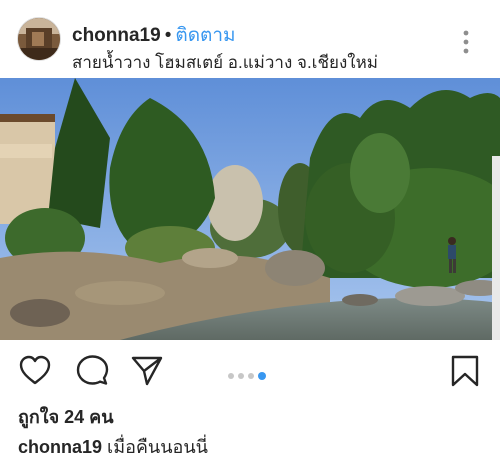 The image size is (500, 462). What do you see at coordinates (92, 371) in the screenshot?
I see `comment-icon` at bounding box center [92, 371].